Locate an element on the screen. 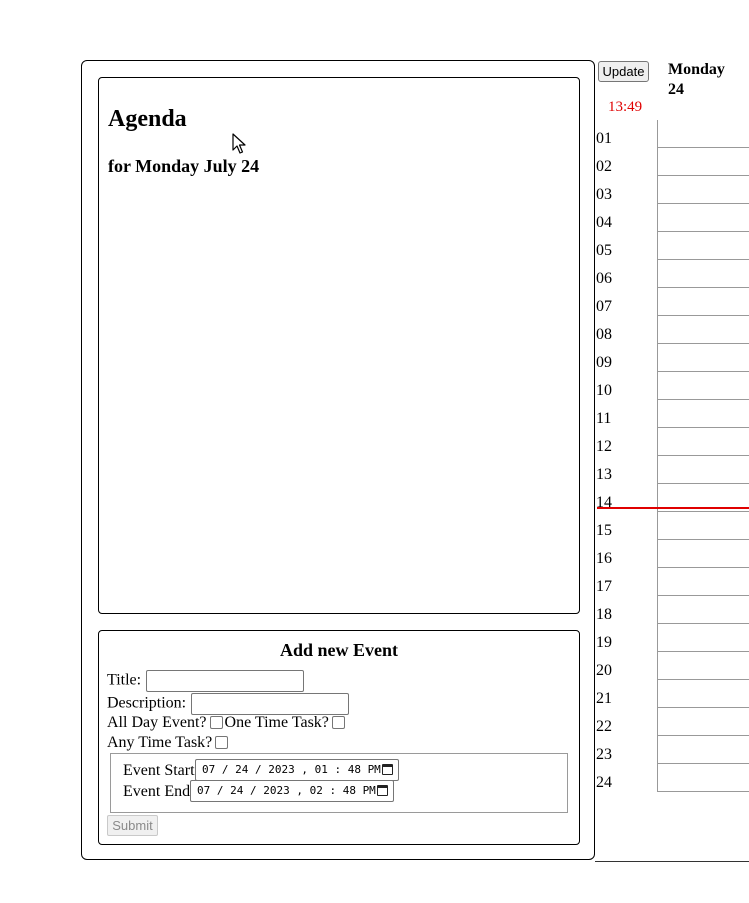 The height and width of the screenshot is (903, 749). one-time-label: One Time Task? is located at coordinates (276, 722).